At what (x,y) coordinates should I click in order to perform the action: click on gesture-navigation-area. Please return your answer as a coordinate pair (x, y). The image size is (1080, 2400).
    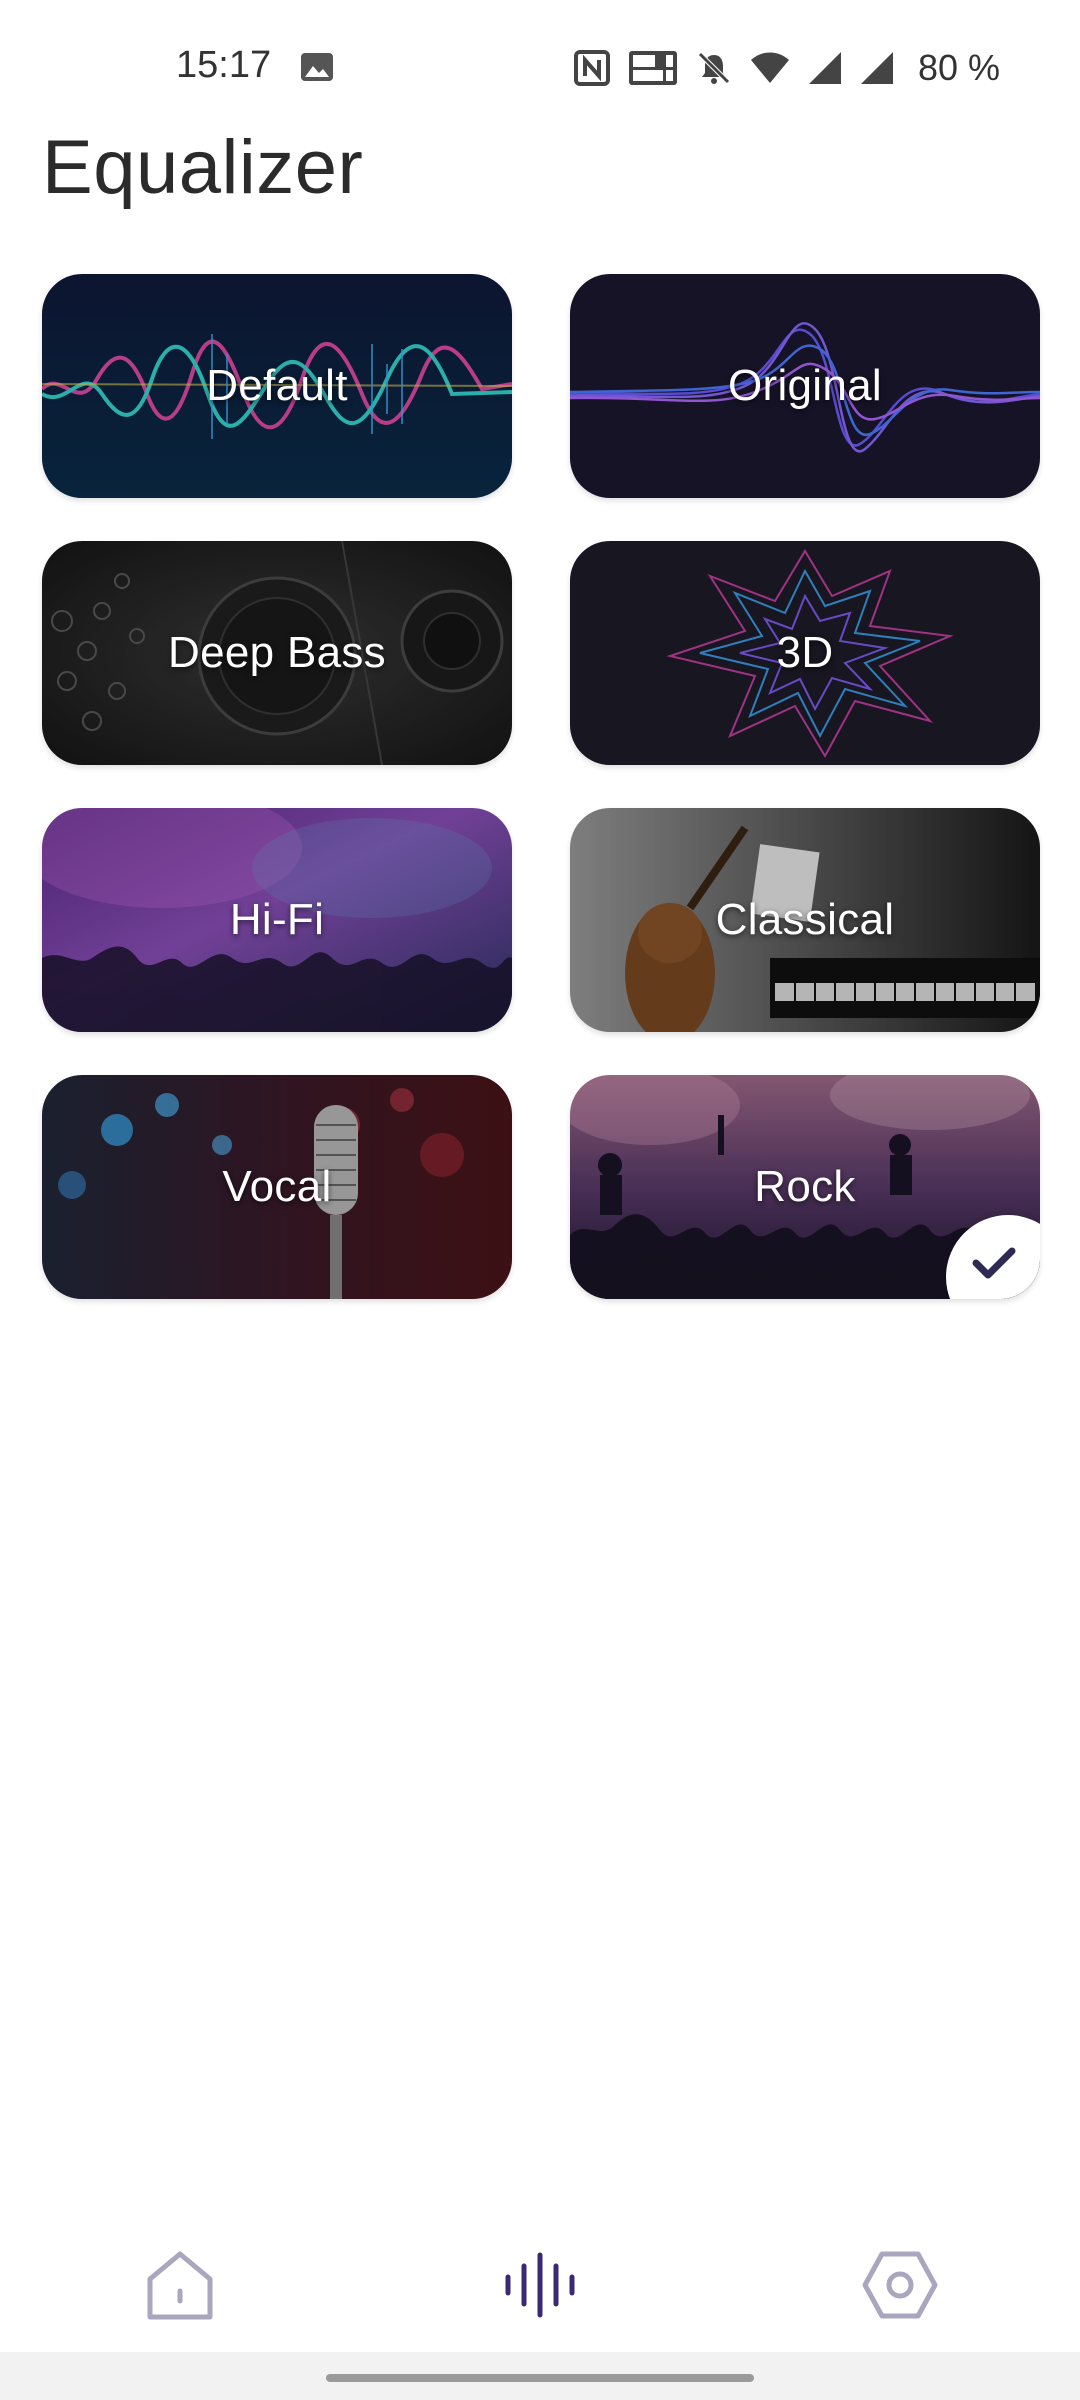
    Looking at the image, I should click on (540, 2376).